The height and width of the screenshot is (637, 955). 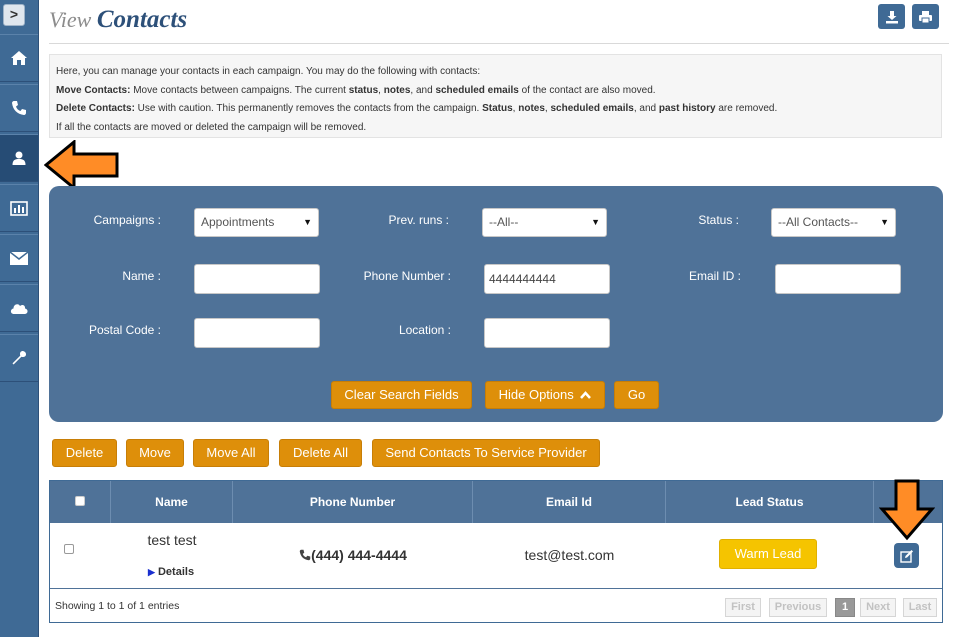 What do you see at coordinates (418, 220) in the screenshot?
I see `prev-runs-label: Prev. runs :` at bounding box center [418, 220].